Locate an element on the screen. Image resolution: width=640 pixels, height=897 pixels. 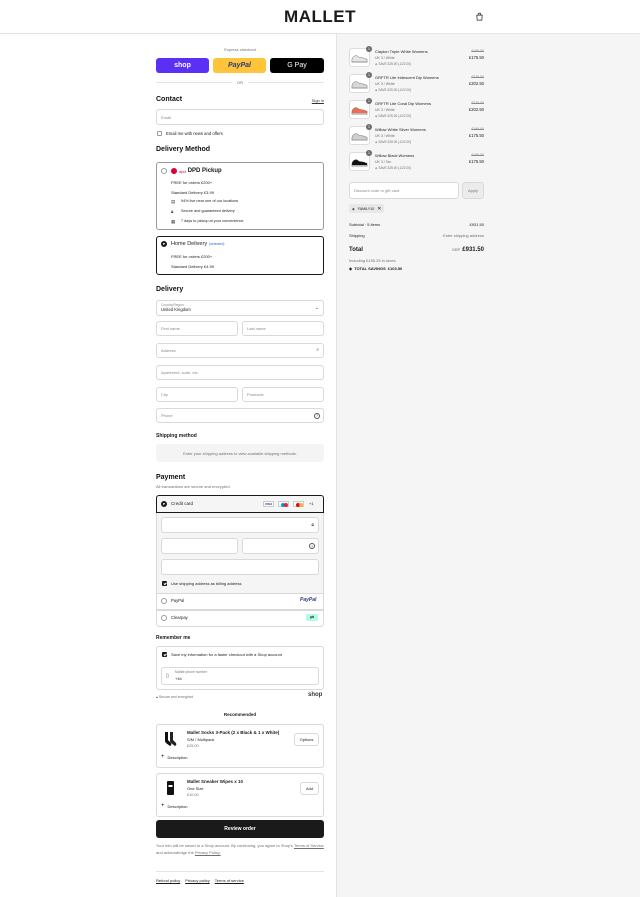
home-delivery-radio is located at coordinates (164, 244).